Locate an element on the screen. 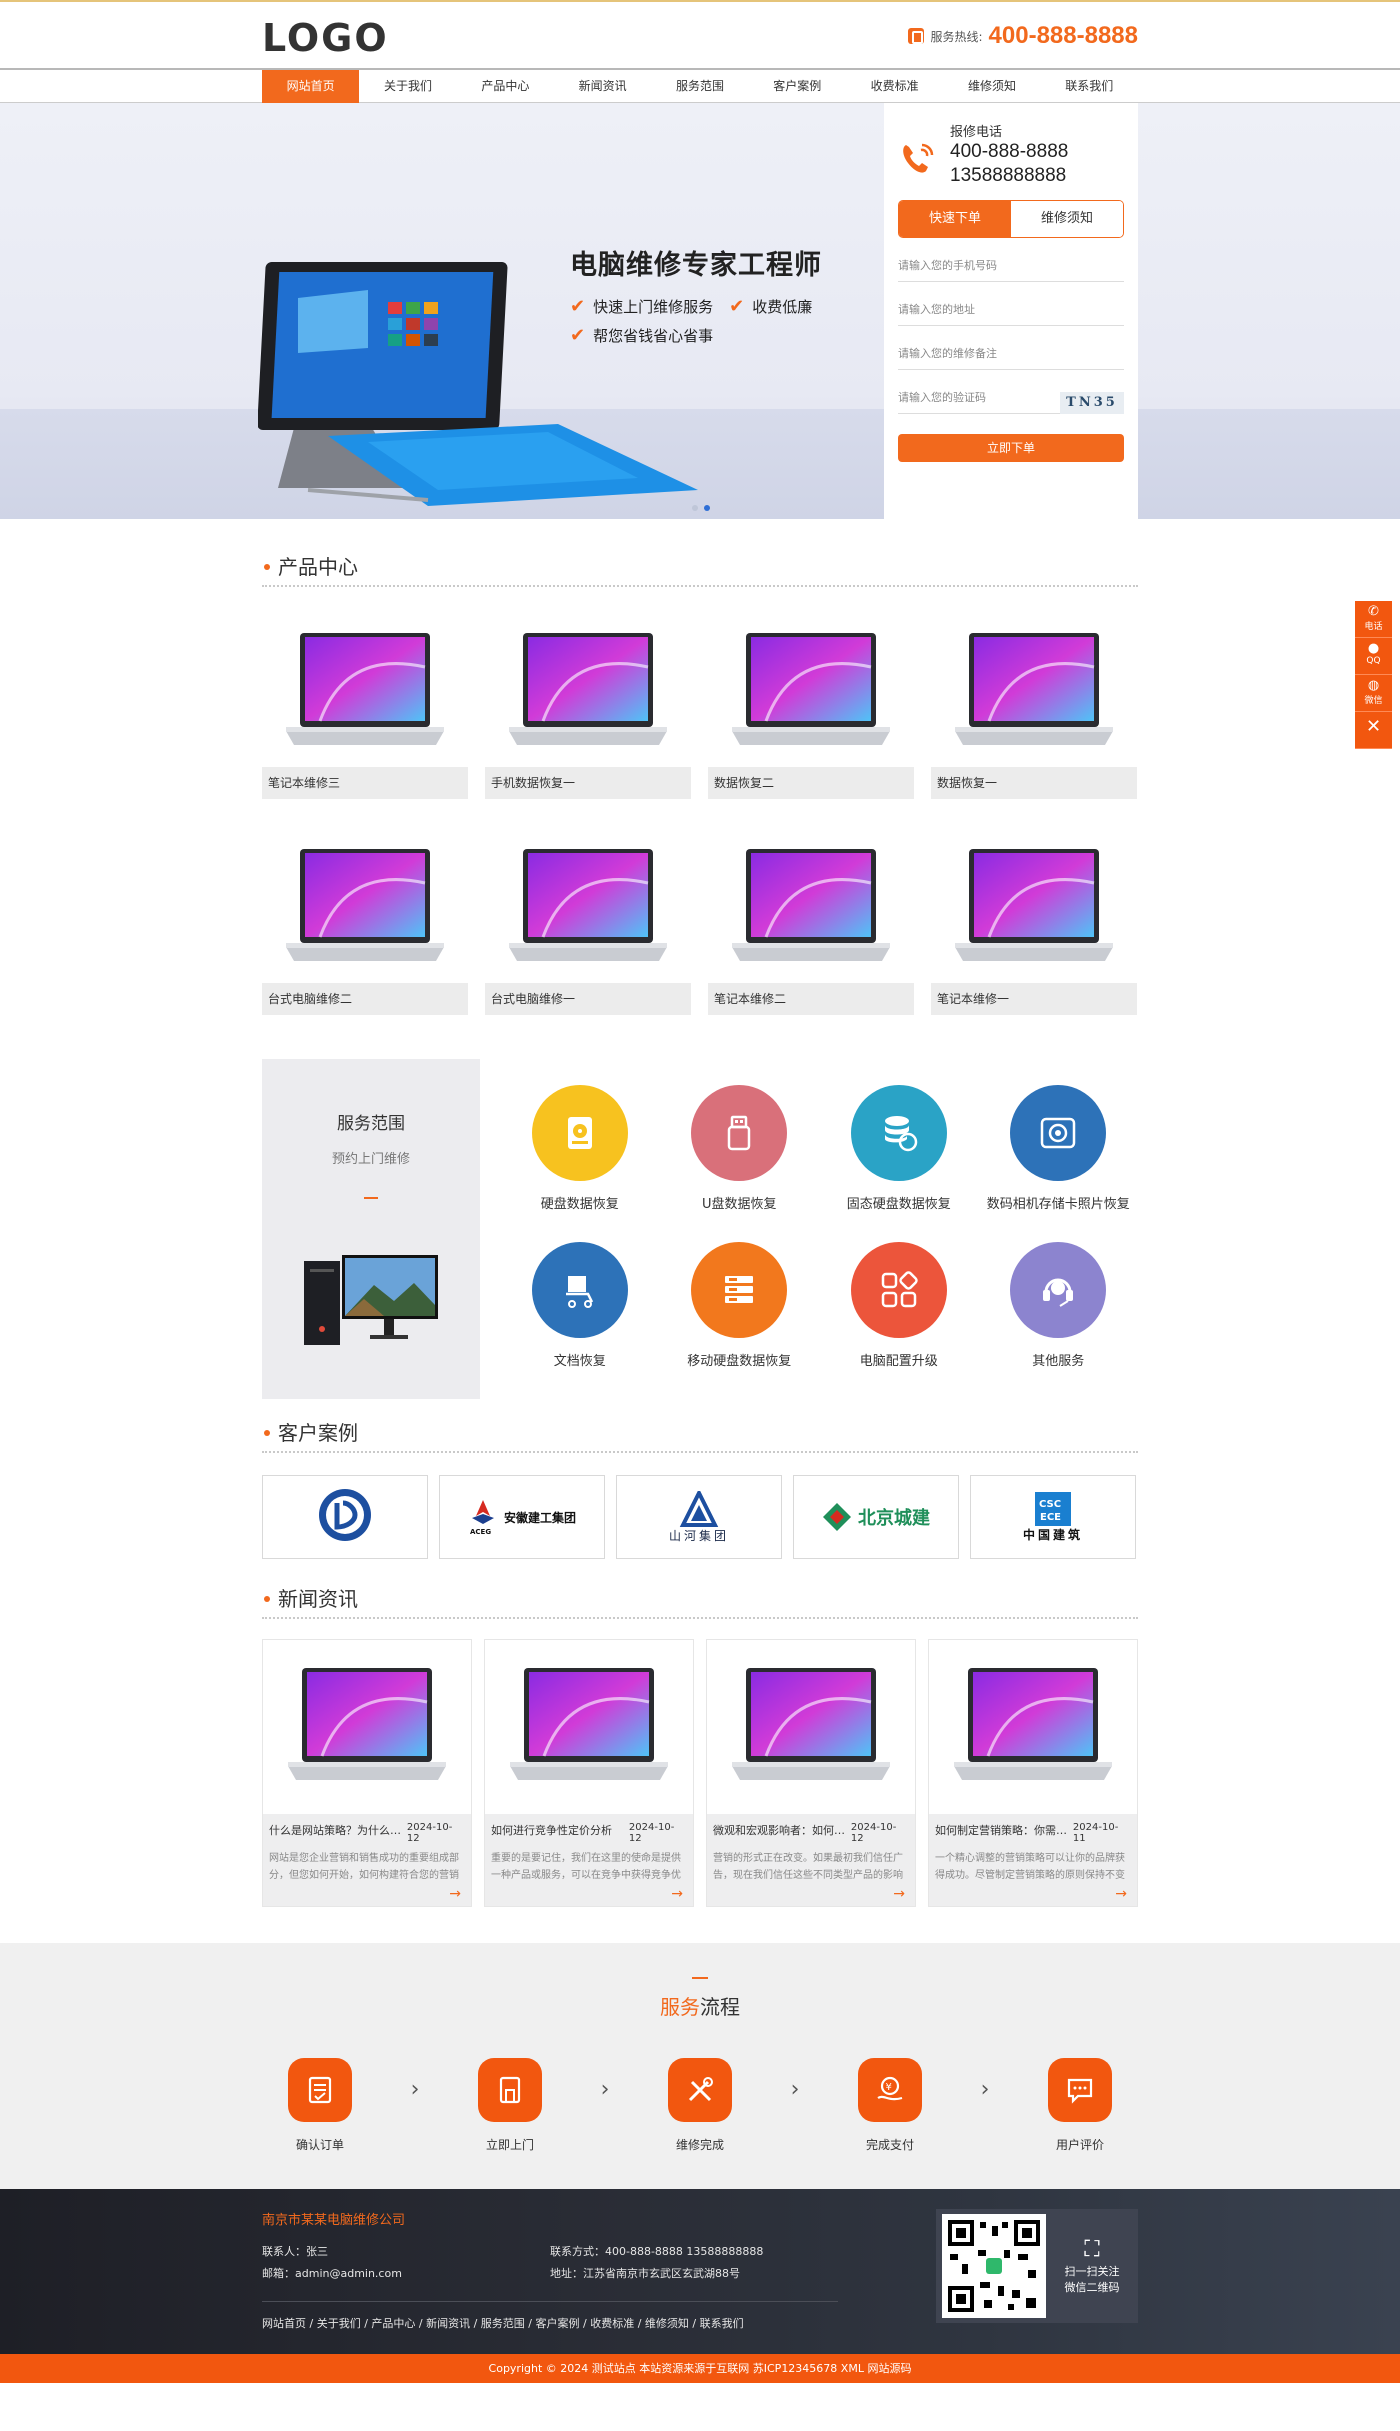  product-caption: 笔记本维修三 is located at coordinates (365, 783).